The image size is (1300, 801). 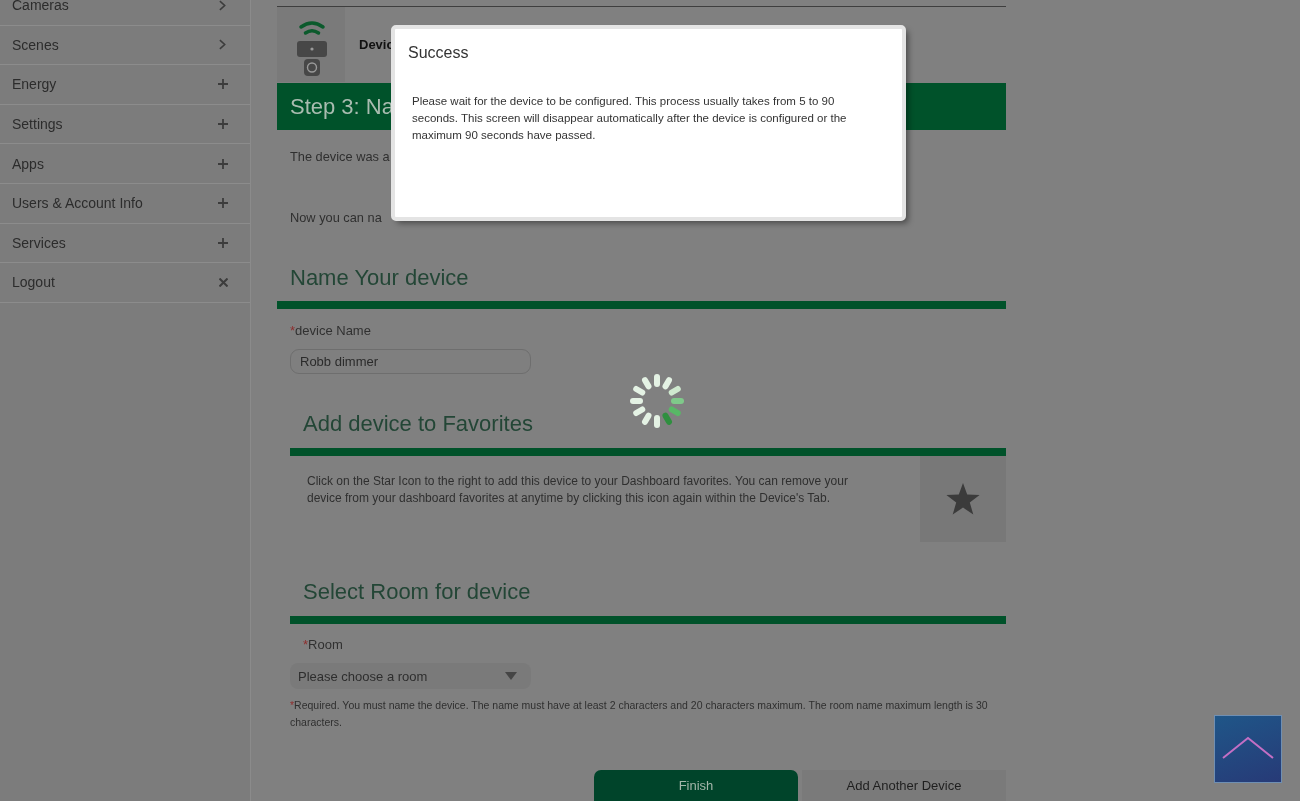 What do you see at coordinates (125, 45) in the screenshot?
I see `sidebar-item: Scenes` at bounding box center [125, 45].